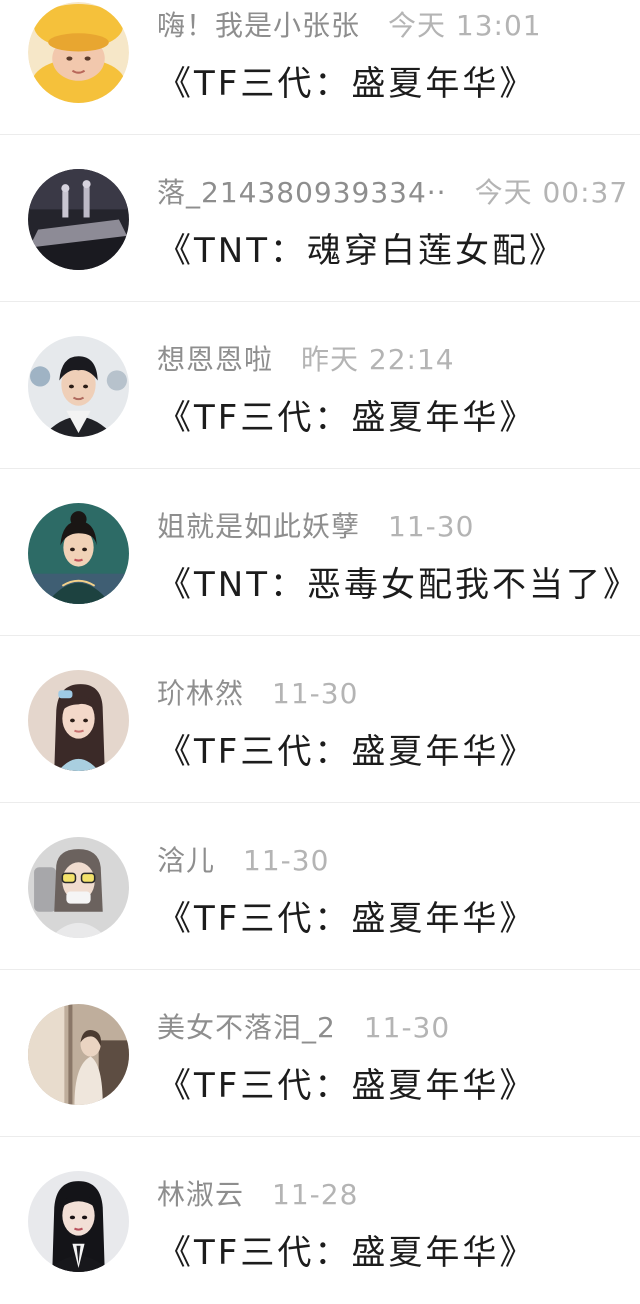 This screenshot has height=1304, width=640. Describe the element at coordinates (215, 359) in the screenshot. I see `sender-name: 想恩恩啦` at that location.